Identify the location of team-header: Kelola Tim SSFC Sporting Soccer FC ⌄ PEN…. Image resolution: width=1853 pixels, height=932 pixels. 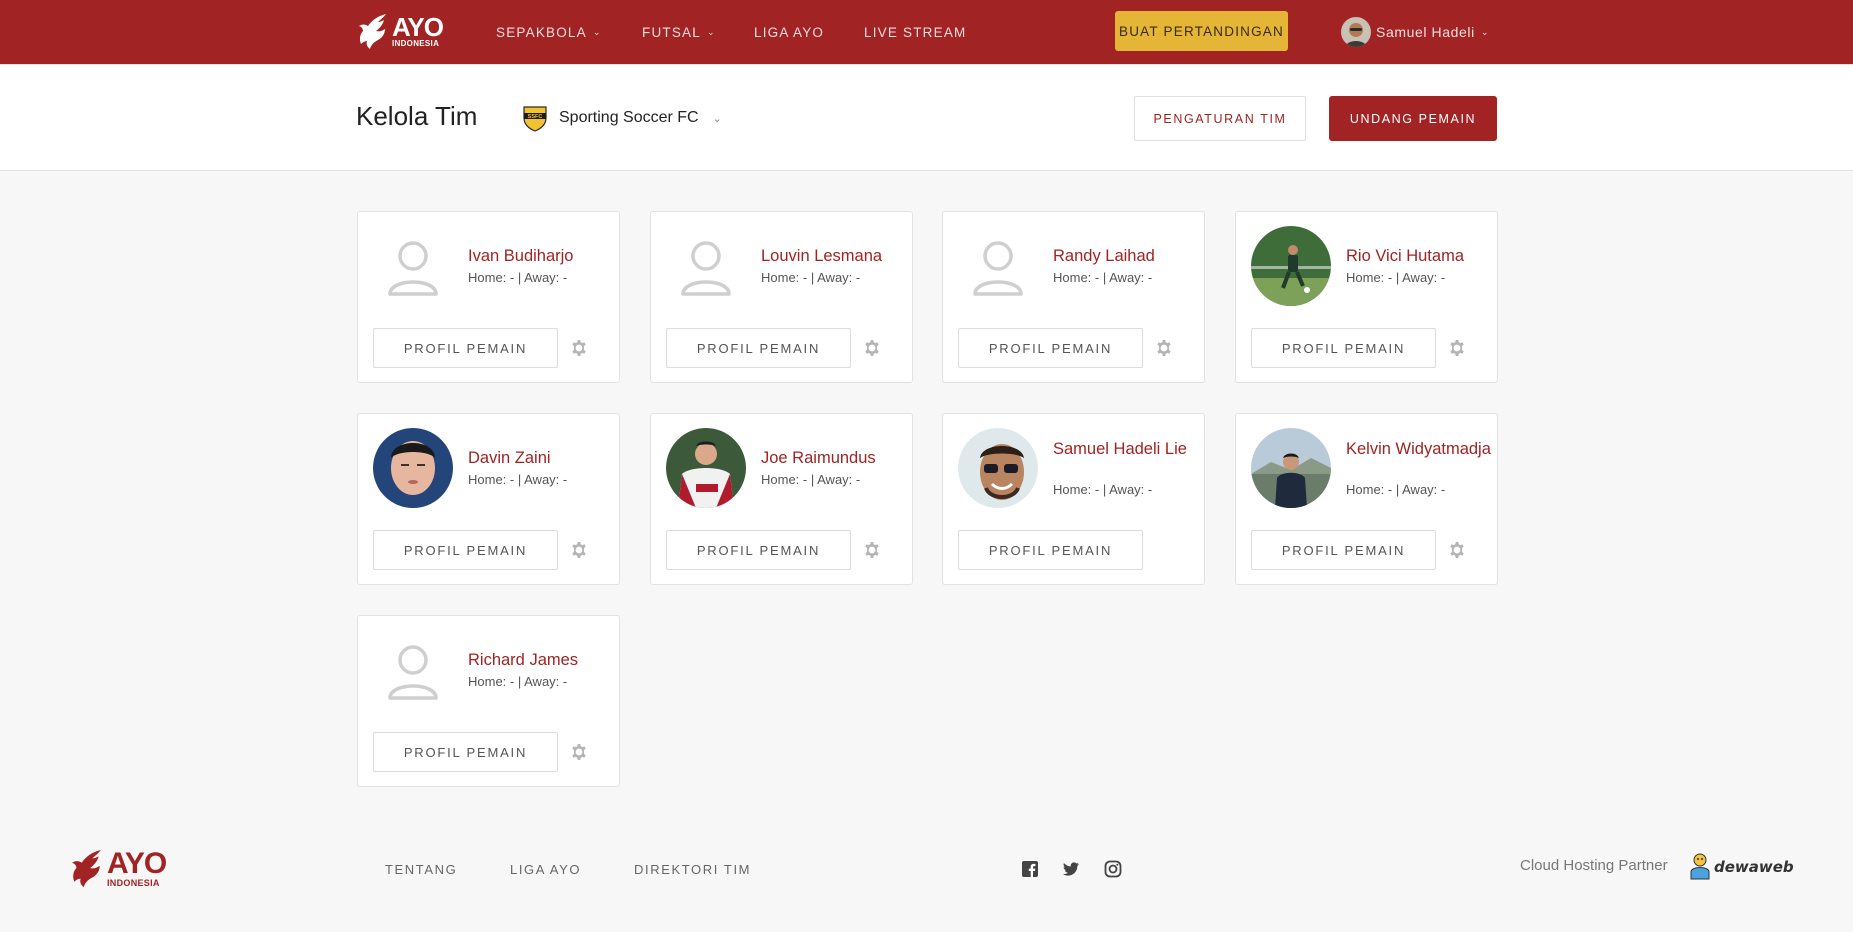
(926, 117).